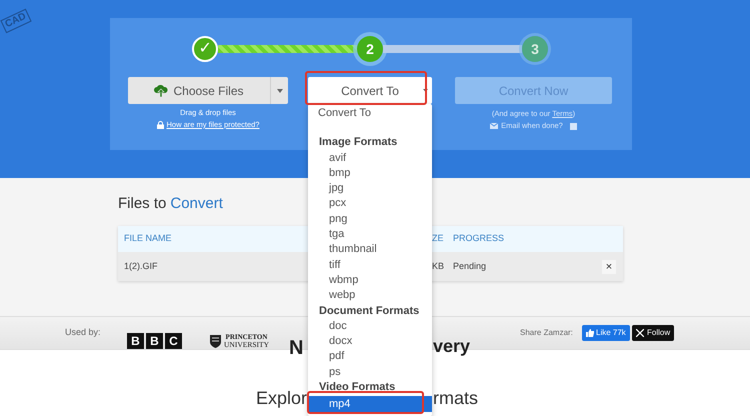  What do you see at coordinates (370, 158) in the screenshot?
I see `dropdown-option: avif` at bounding box center [370, 158].